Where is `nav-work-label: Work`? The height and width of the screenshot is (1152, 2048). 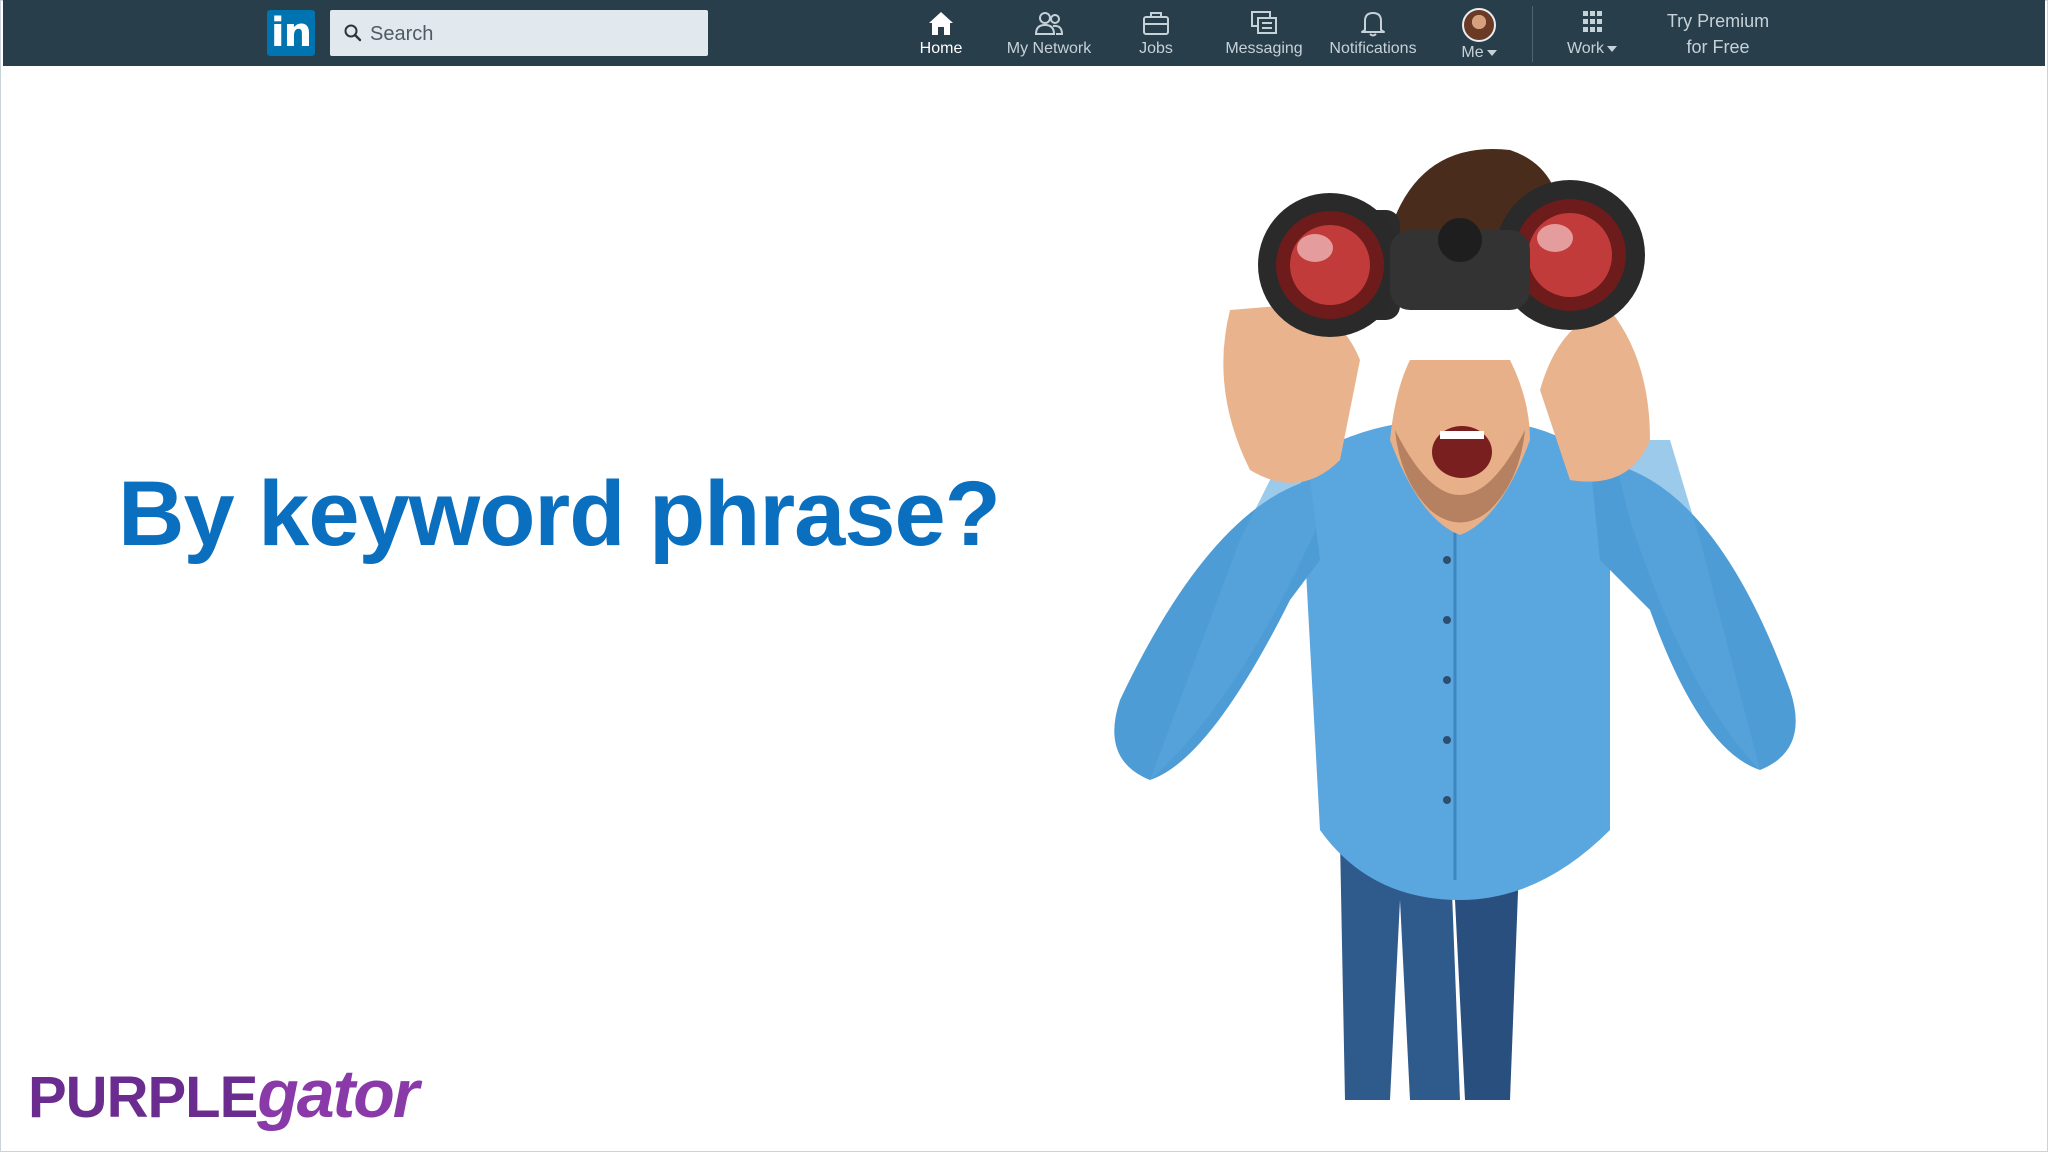 nav-work-label: Work is located at coordinates (1592, 49).